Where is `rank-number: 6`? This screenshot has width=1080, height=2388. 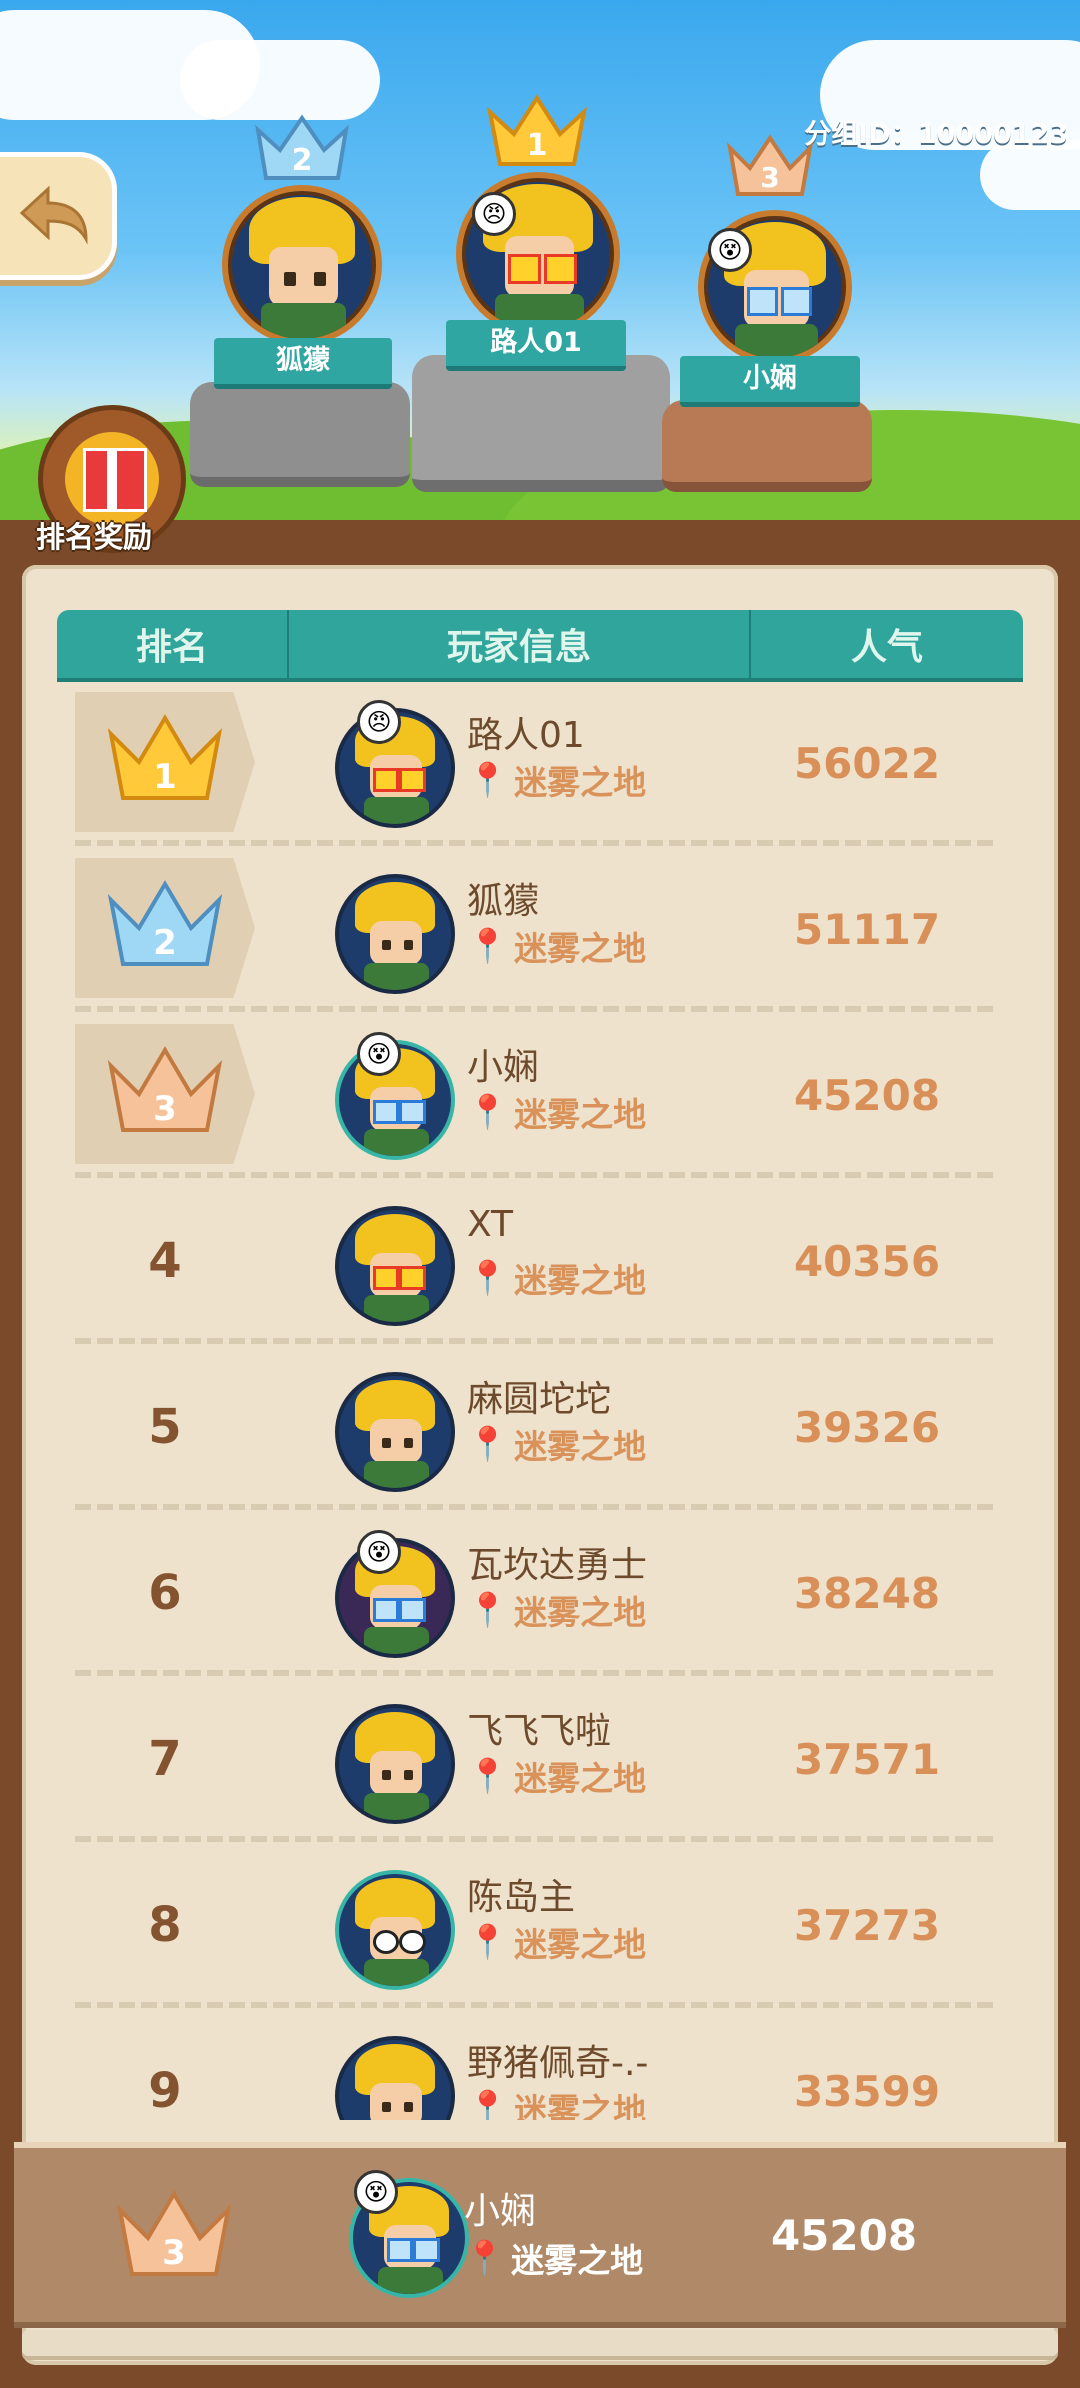
rank-number: 6 is located at coordinates (165, 1593).